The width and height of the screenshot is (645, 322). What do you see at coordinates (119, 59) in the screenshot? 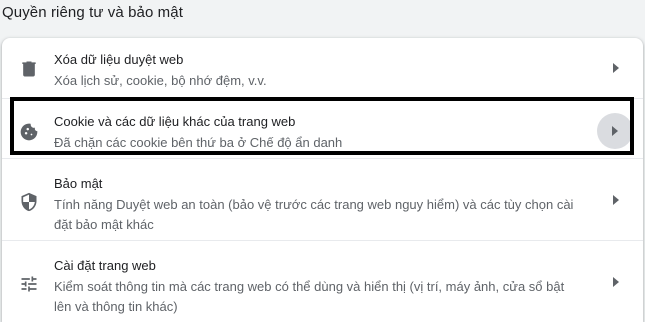
I see `row-title: Xóa dữ liệu duyệt web` at bounding box center [119, 59].